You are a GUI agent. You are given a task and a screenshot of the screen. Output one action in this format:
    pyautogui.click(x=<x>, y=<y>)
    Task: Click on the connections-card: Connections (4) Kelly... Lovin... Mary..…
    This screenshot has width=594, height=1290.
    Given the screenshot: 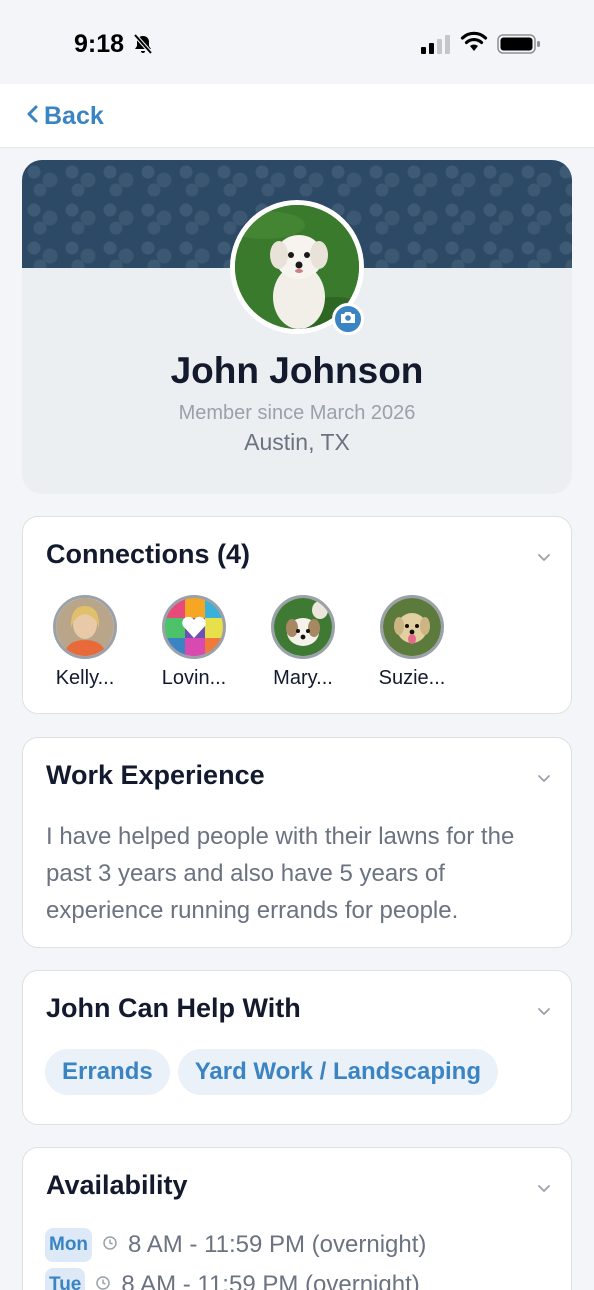 What is the action you would take?
    pyautogui.click(x=297, y=615)
    